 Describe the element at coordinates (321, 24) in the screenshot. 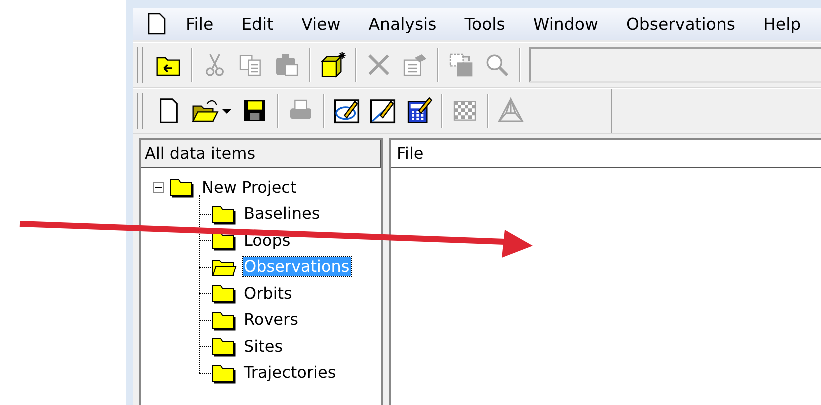

I see `menu-item: View` at that location.